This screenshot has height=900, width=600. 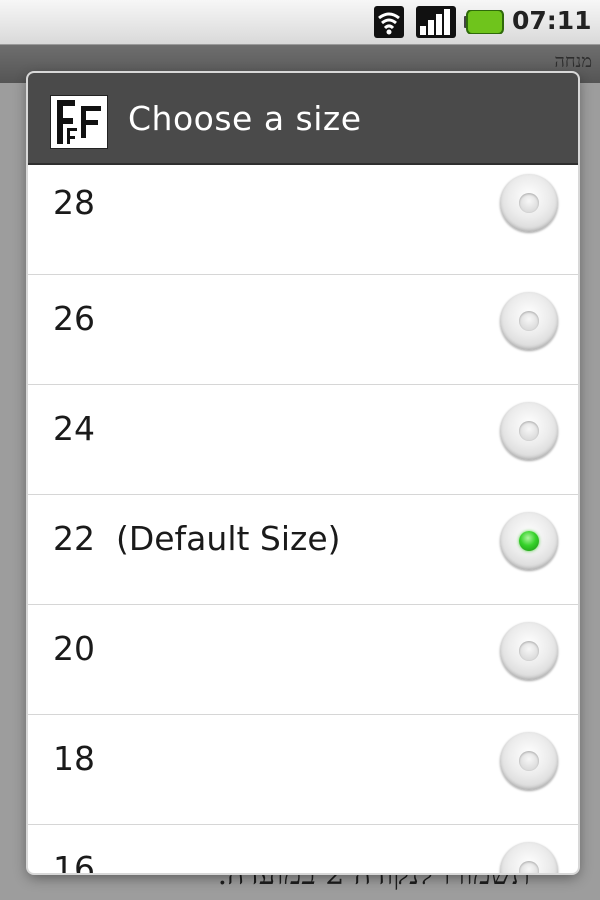 What do you see at coordinates (245, 118) in the screenshot?
I see `dialog-title: Choose a size` at bounding box center [245, 118].